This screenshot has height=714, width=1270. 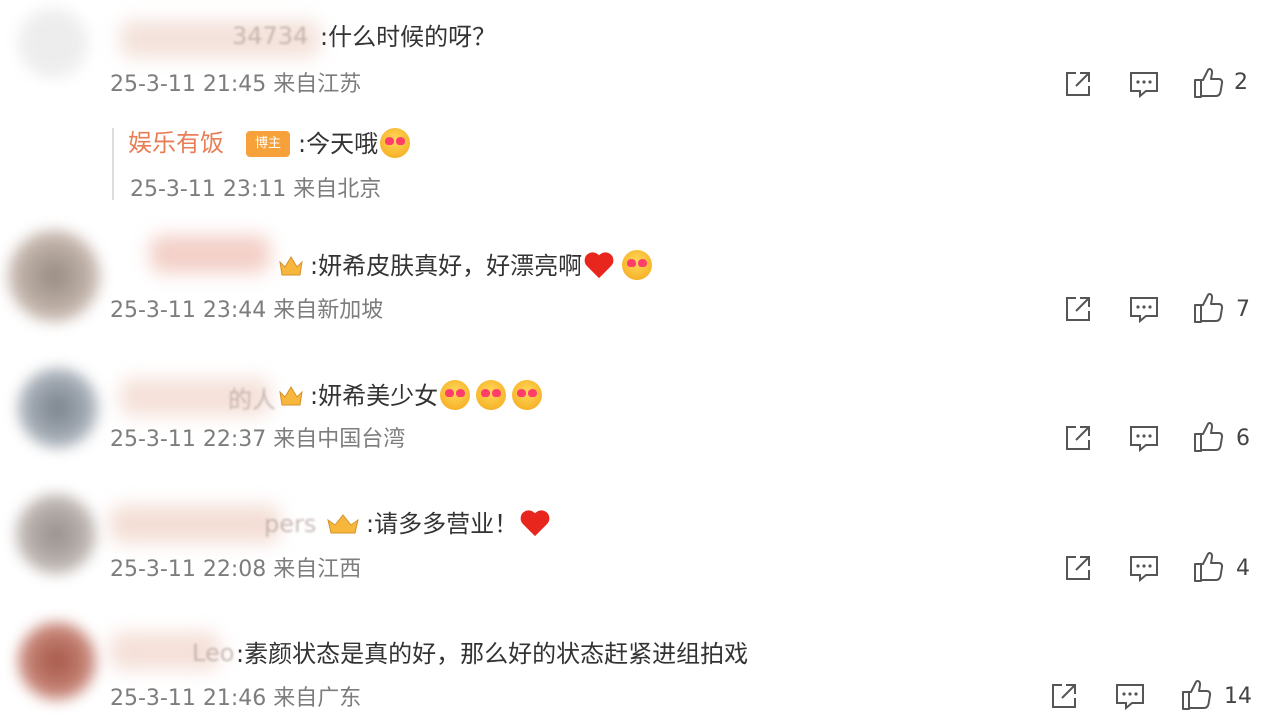 What do you see at coordinates (252, 397) in the screenshot?
I see `username-fragment: 的人` at bounding box center [252, 397].